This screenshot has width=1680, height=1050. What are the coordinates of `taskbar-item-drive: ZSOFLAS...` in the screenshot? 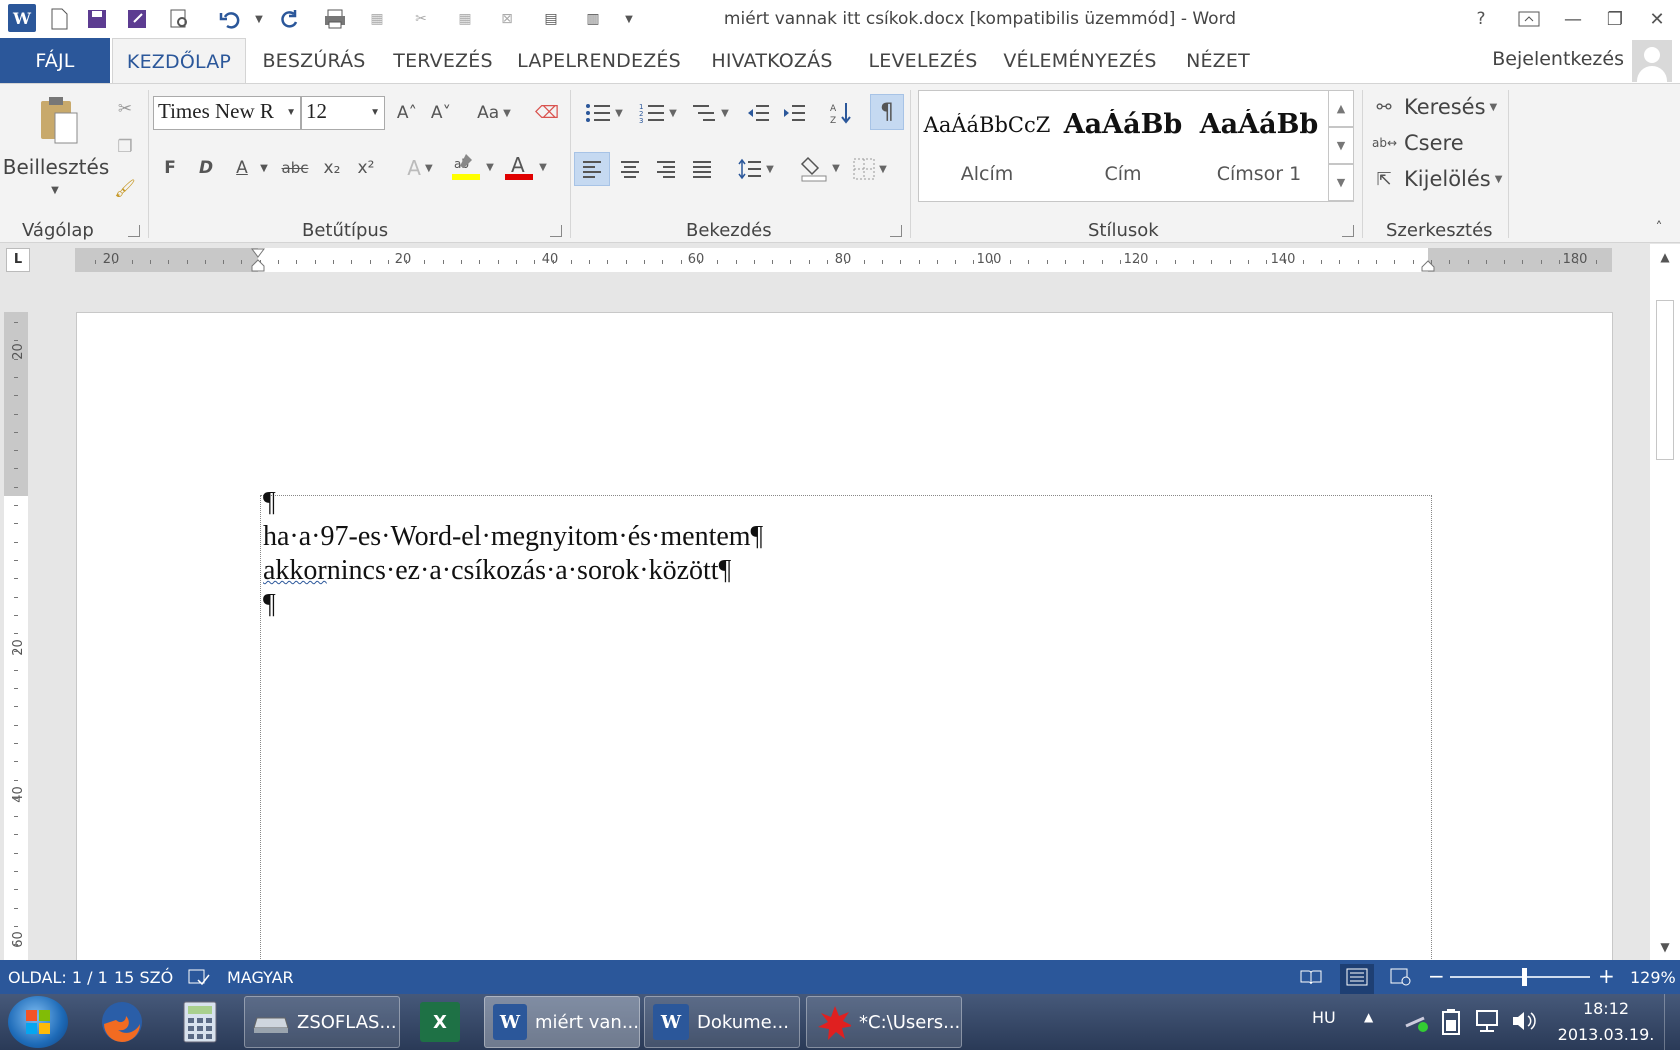 It's located at (322, 1022).